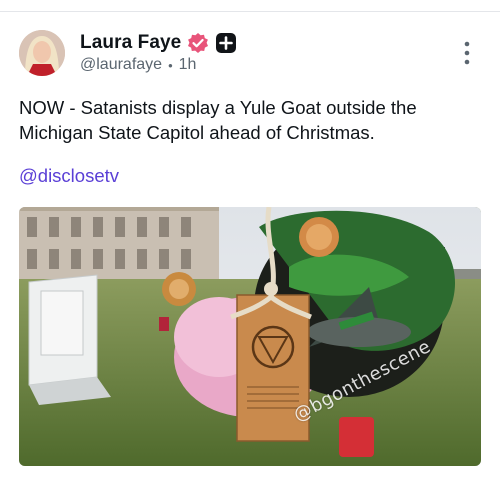 This screenshot has height=482, width=500. I want to click on author-handle: @laurafaye, so click(121, 65).